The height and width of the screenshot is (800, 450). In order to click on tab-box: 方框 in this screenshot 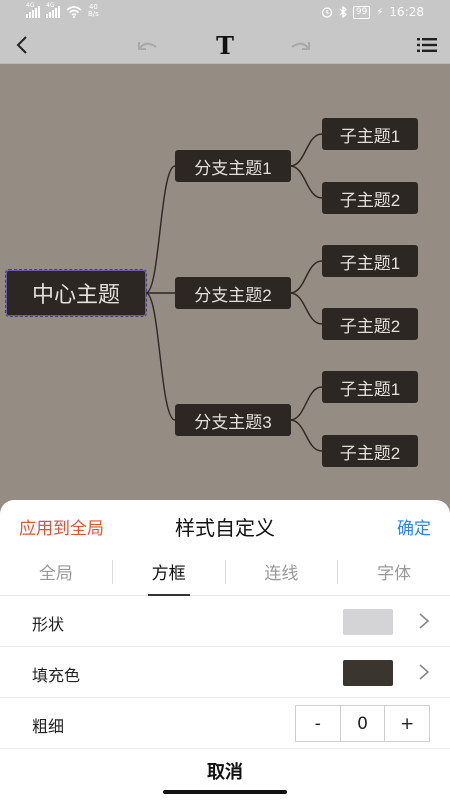, I will do `click(169, 571)`.